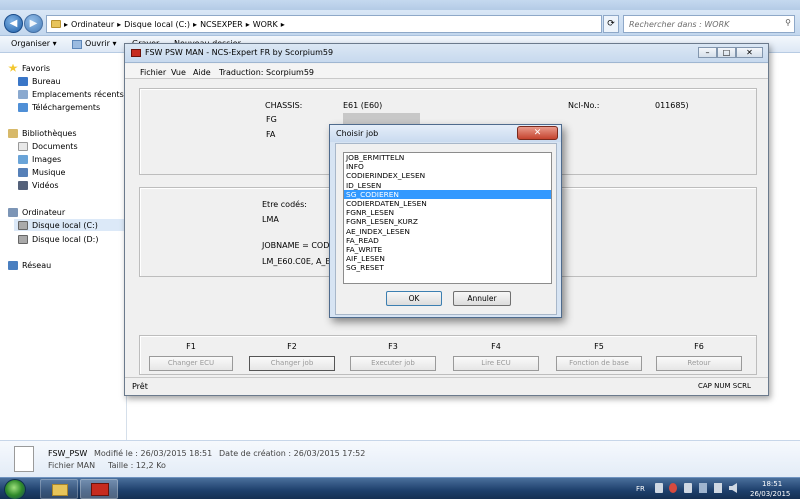  Describe the element at coordinates (447, 231) in the screenshot. I see `job-item: AE_INDEX_LESEN` at that location.